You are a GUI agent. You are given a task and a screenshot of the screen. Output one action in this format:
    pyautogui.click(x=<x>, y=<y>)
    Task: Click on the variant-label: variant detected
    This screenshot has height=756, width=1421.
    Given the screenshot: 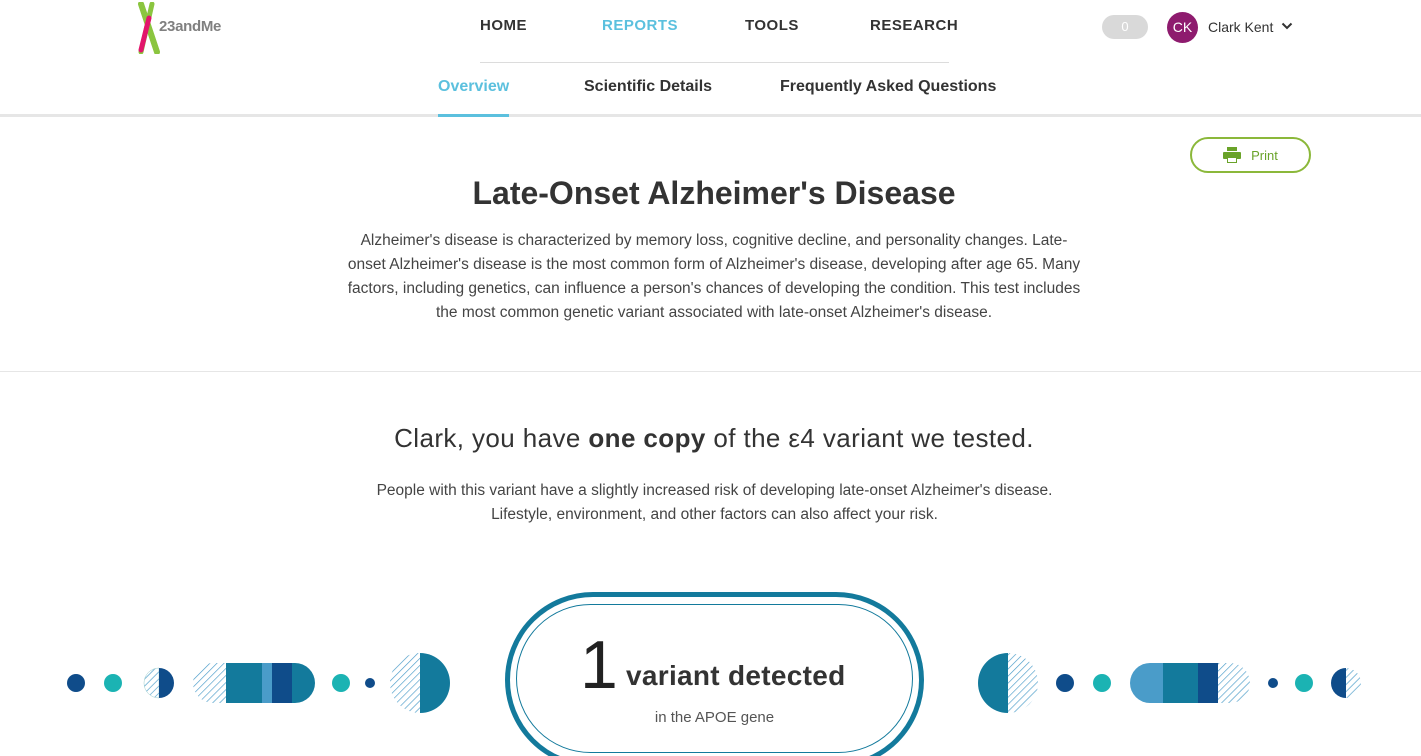 What is the action you would take?
    pyautogui.click(x=736, y=675)
    